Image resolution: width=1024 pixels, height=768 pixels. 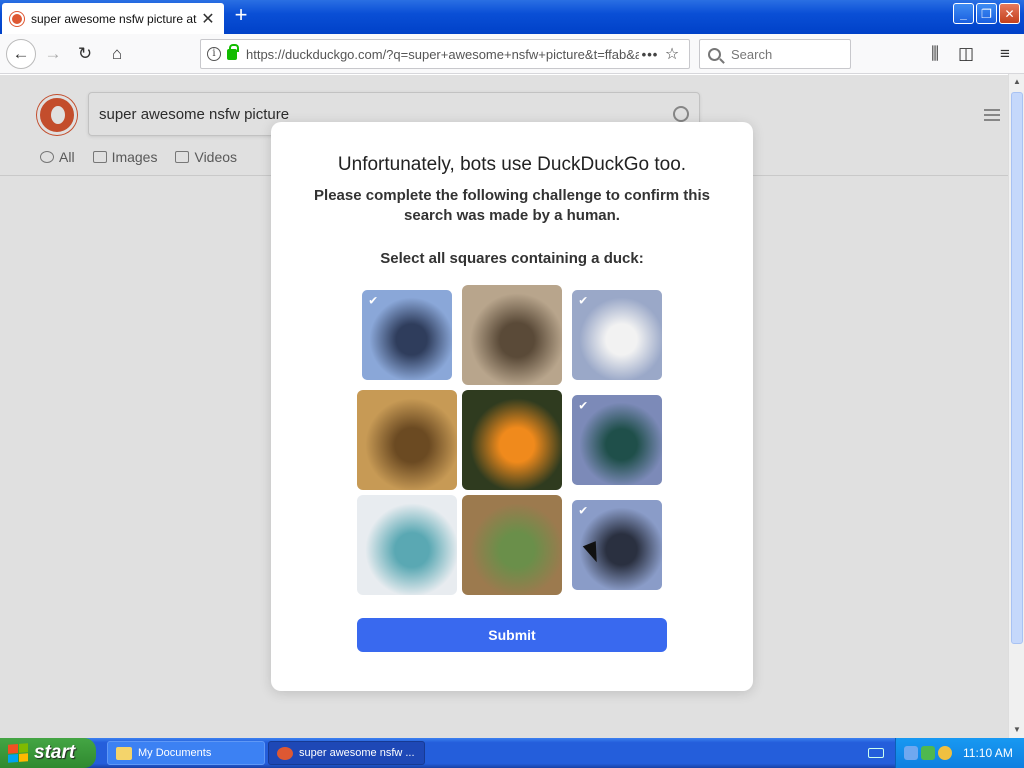 What do you see at coordinates (988, 753) in the screenshot?
I see `clock: 11:10 AM` at bounding box center [988, 753].